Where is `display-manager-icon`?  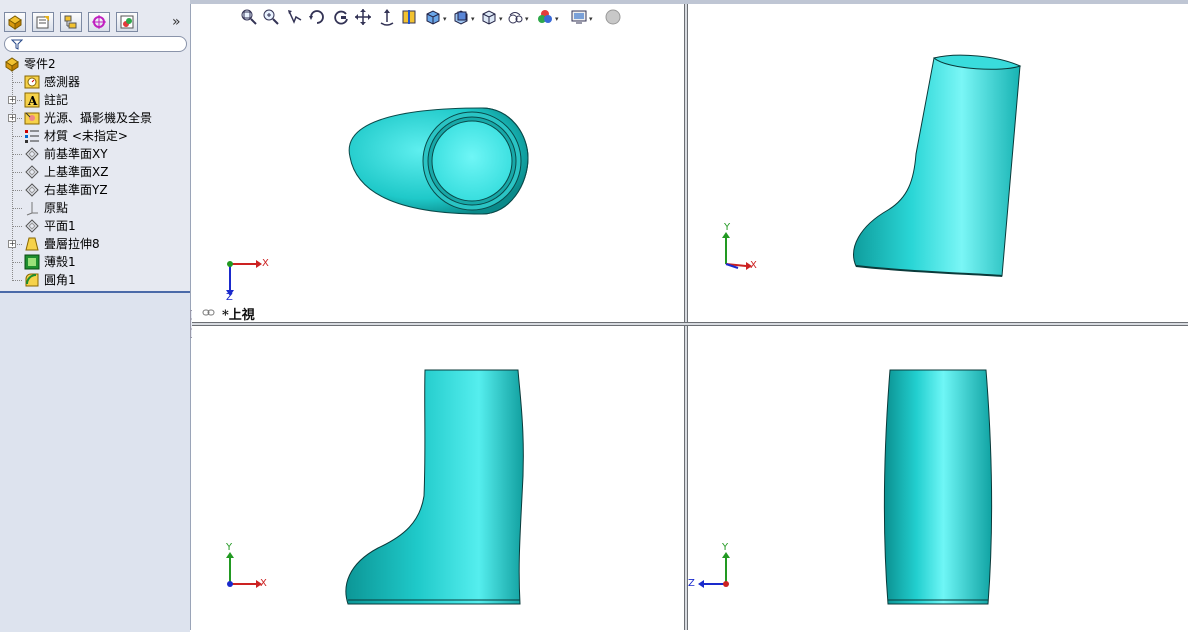
display-manager-icon is located at coordinates (127, 22).